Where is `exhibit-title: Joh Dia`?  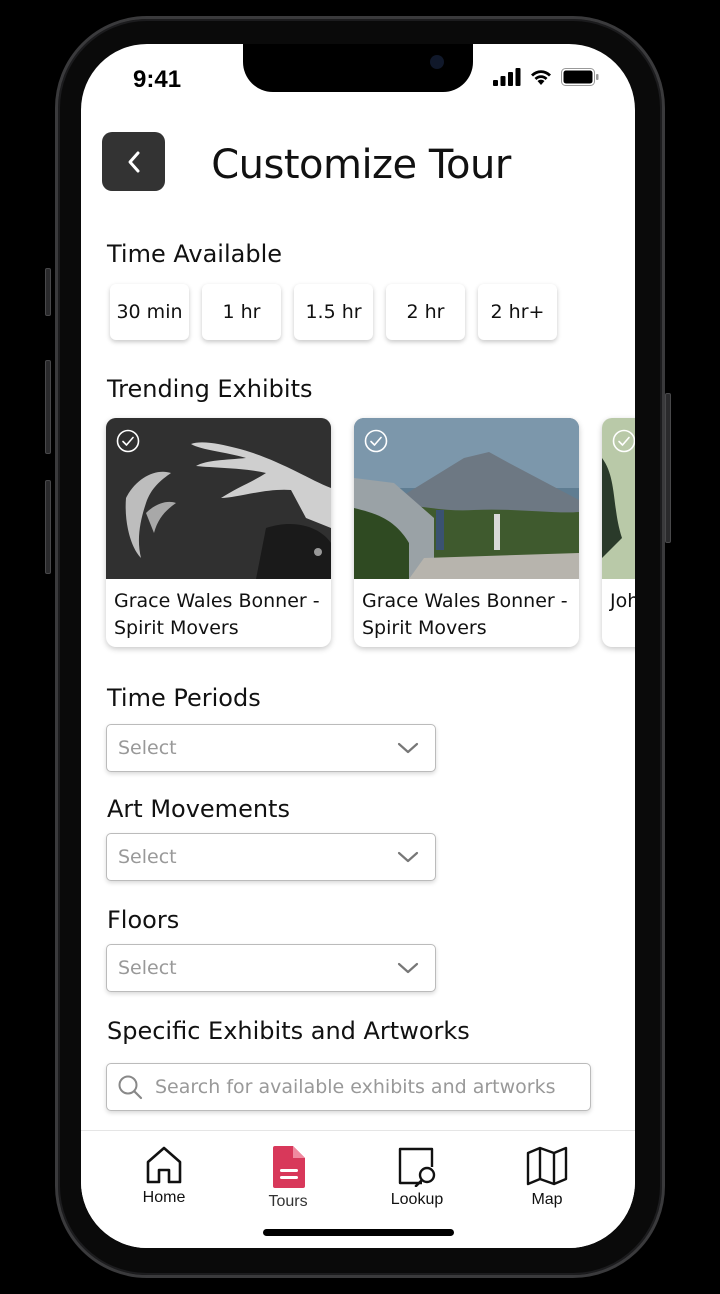 exhibit-title: Joh Dia is located at coordinates (622, 601).